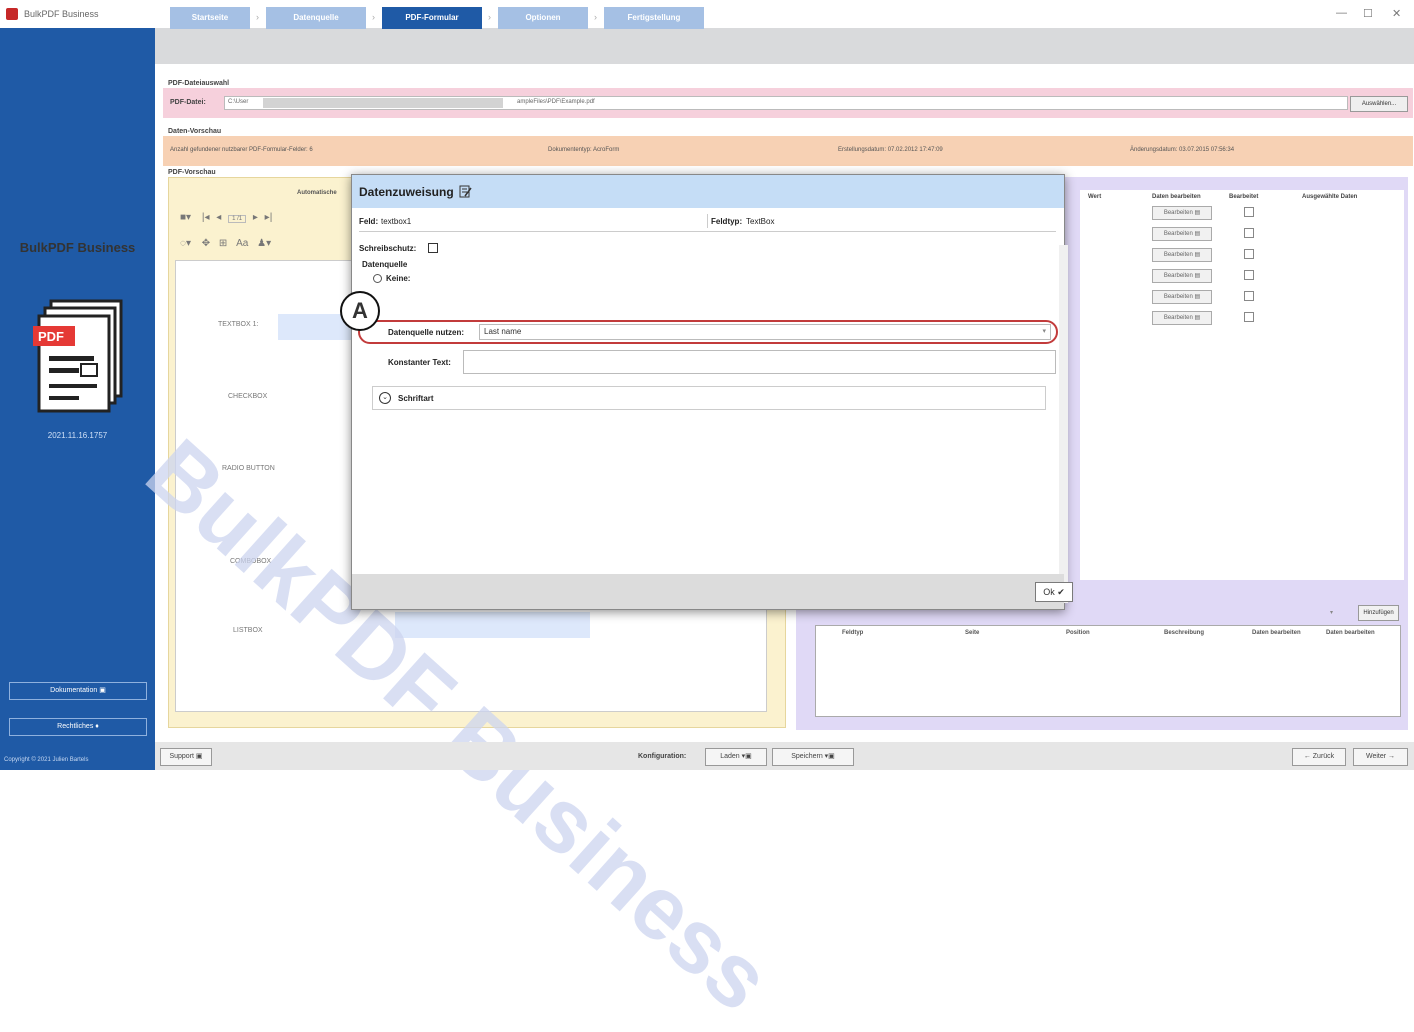 The image size is (1414, 1032). Describe the element at coordinates (1319, 757) in the screenshot. I see `back-button: ← Zurück` at that location.